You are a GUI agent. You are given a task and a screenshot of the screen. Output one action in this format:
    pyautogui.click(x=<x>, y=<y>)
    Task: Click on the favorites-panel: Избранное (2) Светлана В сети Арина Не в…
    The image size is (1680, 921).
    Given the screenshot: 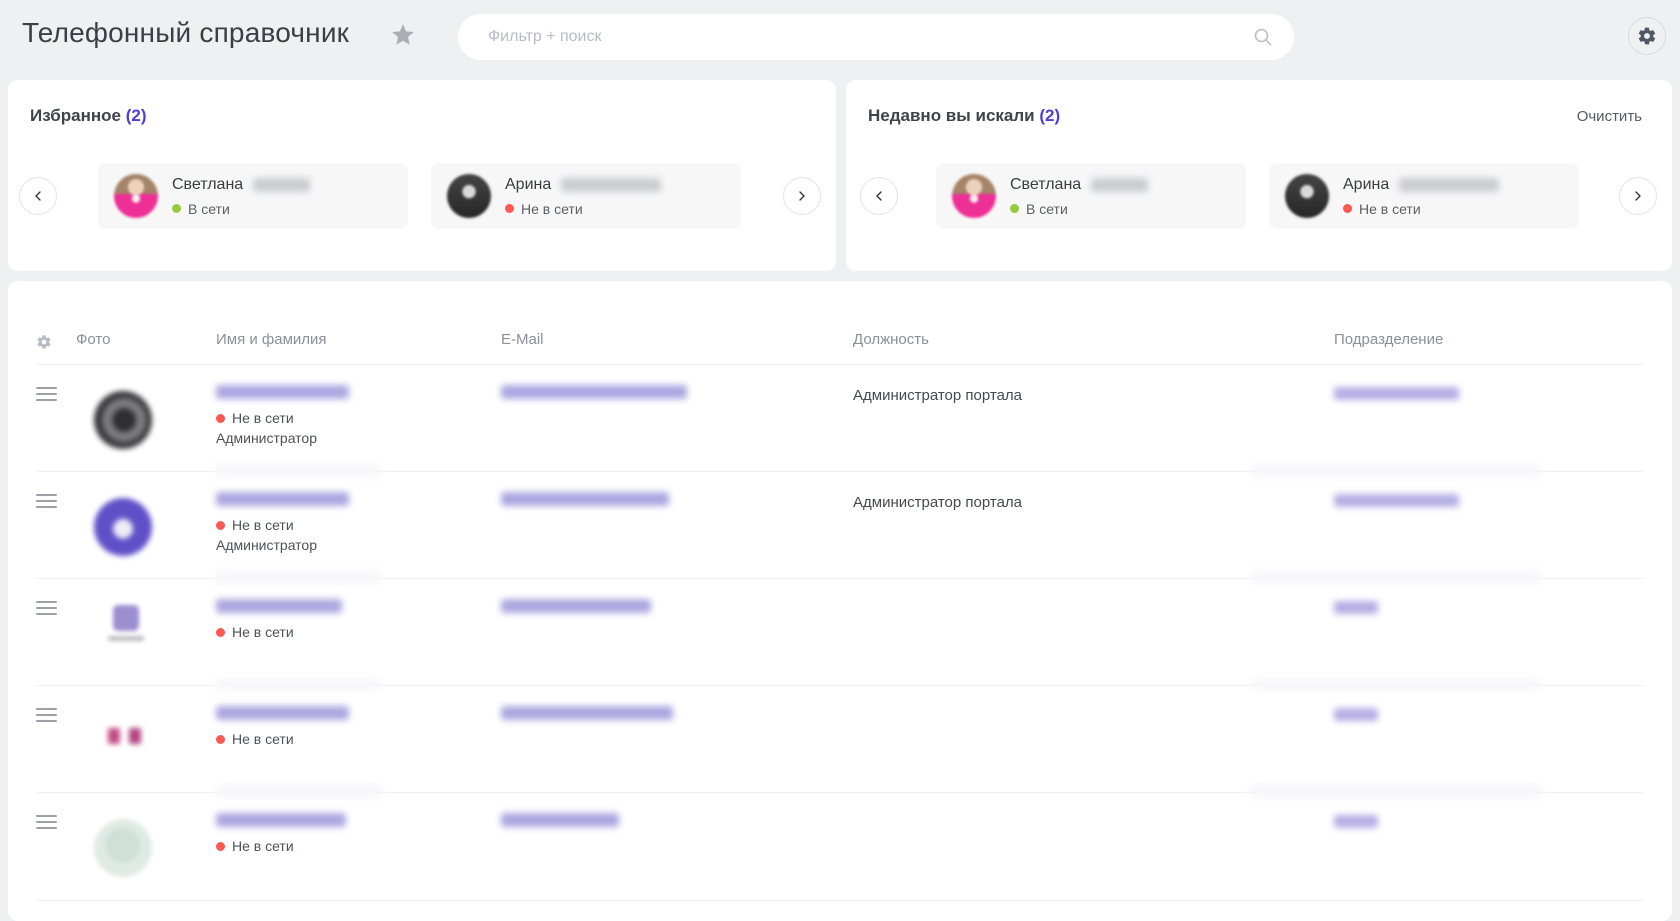 What is the action you would take?
    pyautogui.click(x=422, y=175)
    